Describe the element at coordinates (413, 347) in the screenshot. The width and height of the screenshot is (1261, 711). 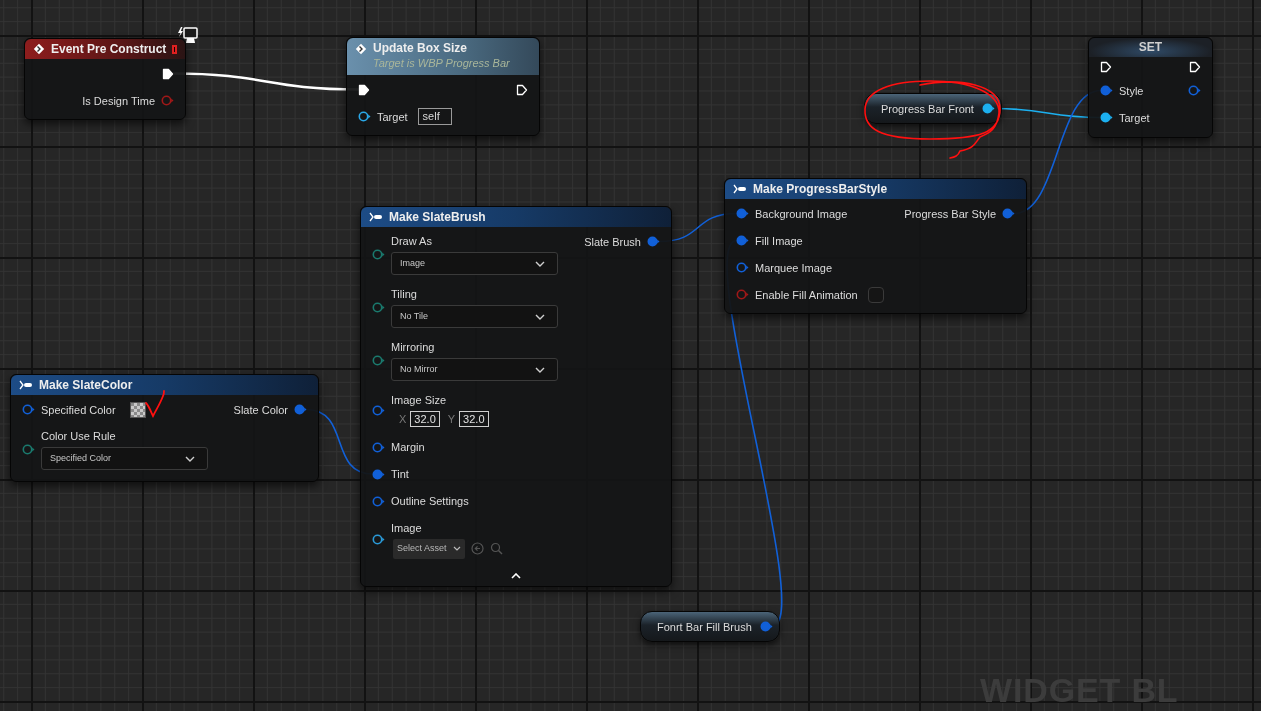
I see `pin-label: Mirroring` at that location.